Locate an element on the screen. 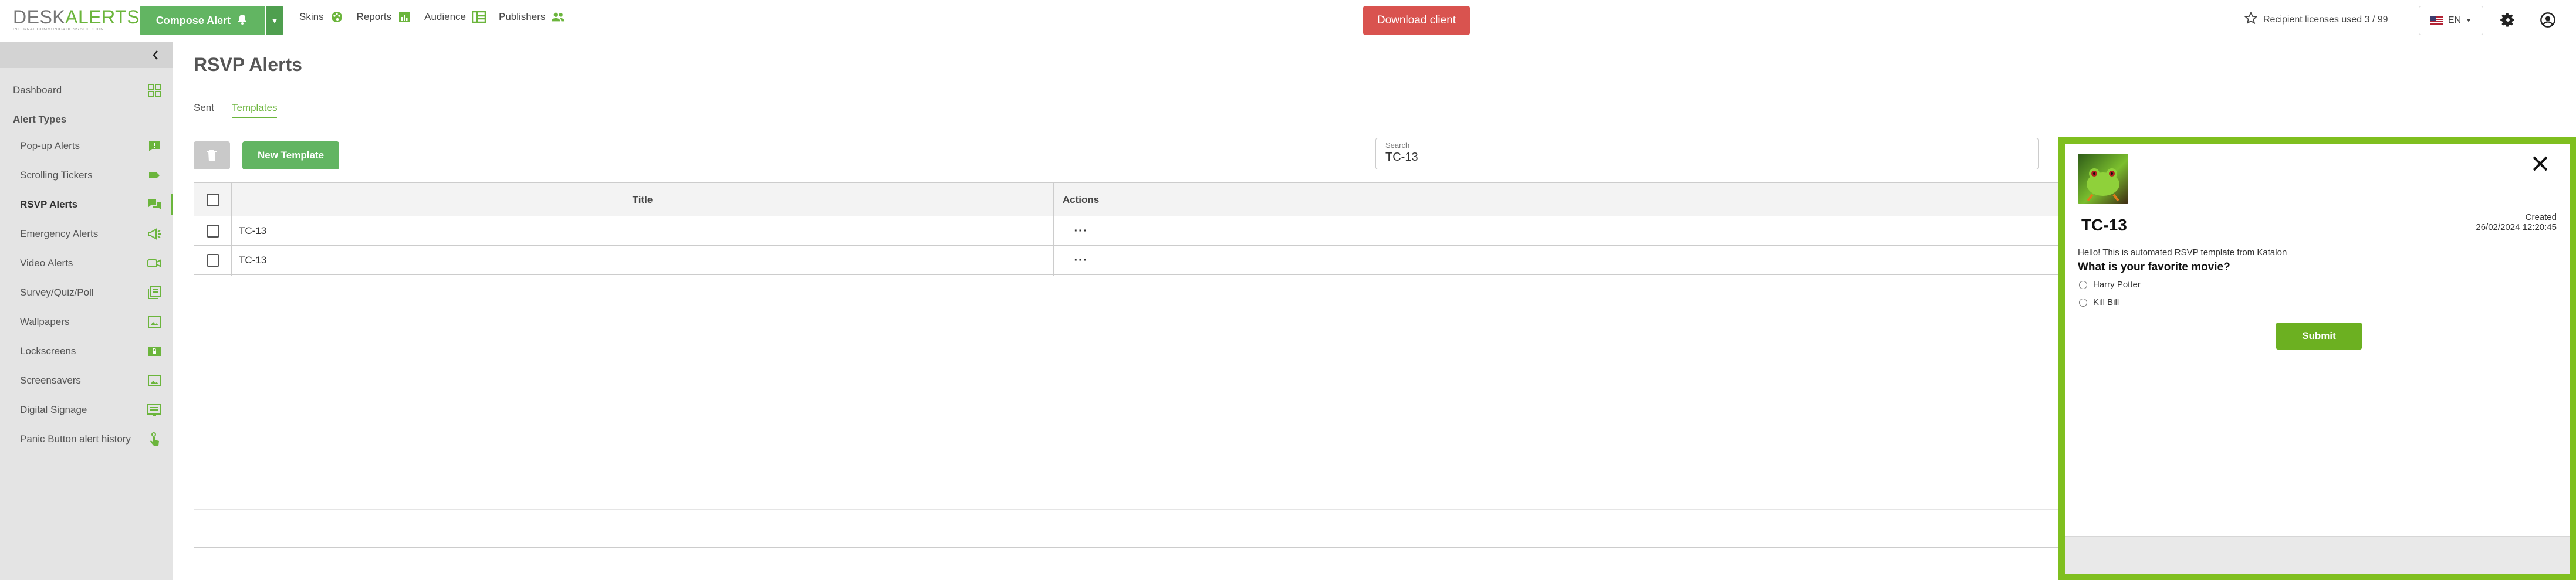 This screenshot has height=580, width=2576. frog-thumbnail-image is located at coordinates (2103, 179).